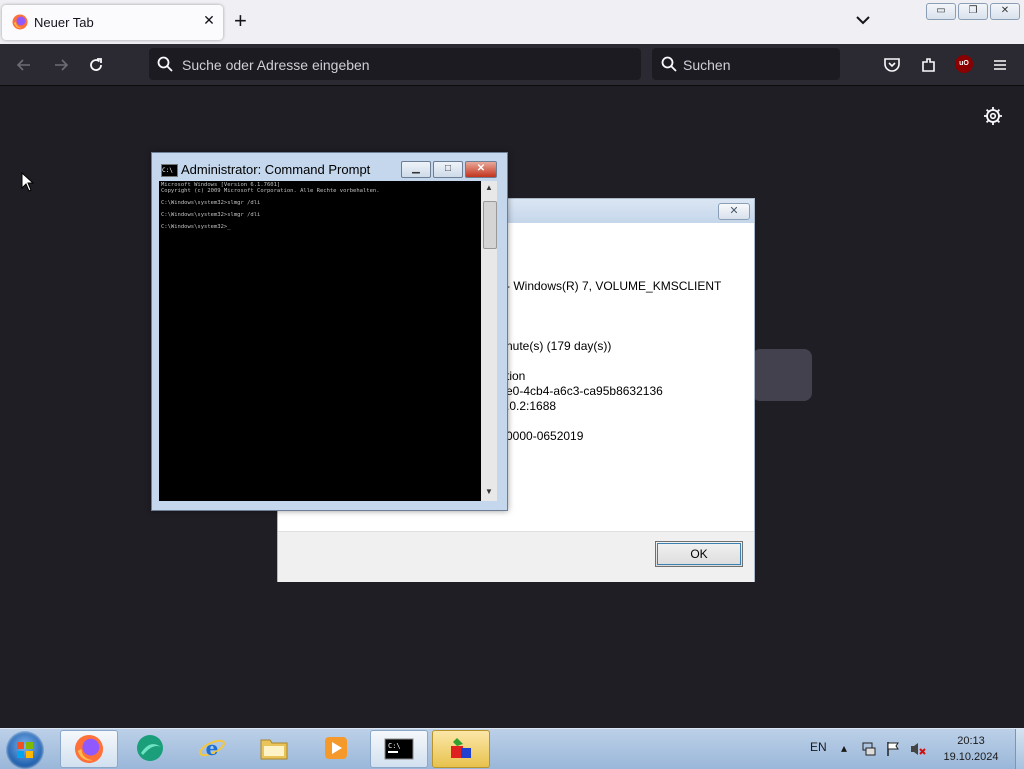 The image size is (1024, 769). Describe the element at coordinates (481, 169) in the screenshot. I see `cmd-close-button: ✕` at that location.